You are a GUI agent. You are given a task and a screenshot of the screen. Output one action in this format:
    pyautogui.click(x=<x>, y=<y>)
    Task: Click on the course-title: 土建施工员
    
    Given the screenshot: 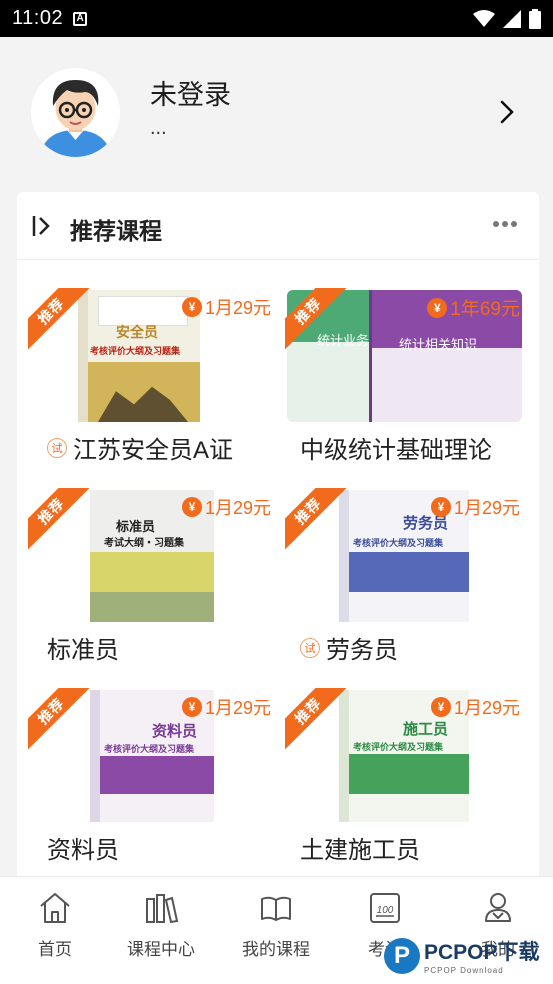 What is the action you would take?
    pyautogui.click(x=360, y=847)
    